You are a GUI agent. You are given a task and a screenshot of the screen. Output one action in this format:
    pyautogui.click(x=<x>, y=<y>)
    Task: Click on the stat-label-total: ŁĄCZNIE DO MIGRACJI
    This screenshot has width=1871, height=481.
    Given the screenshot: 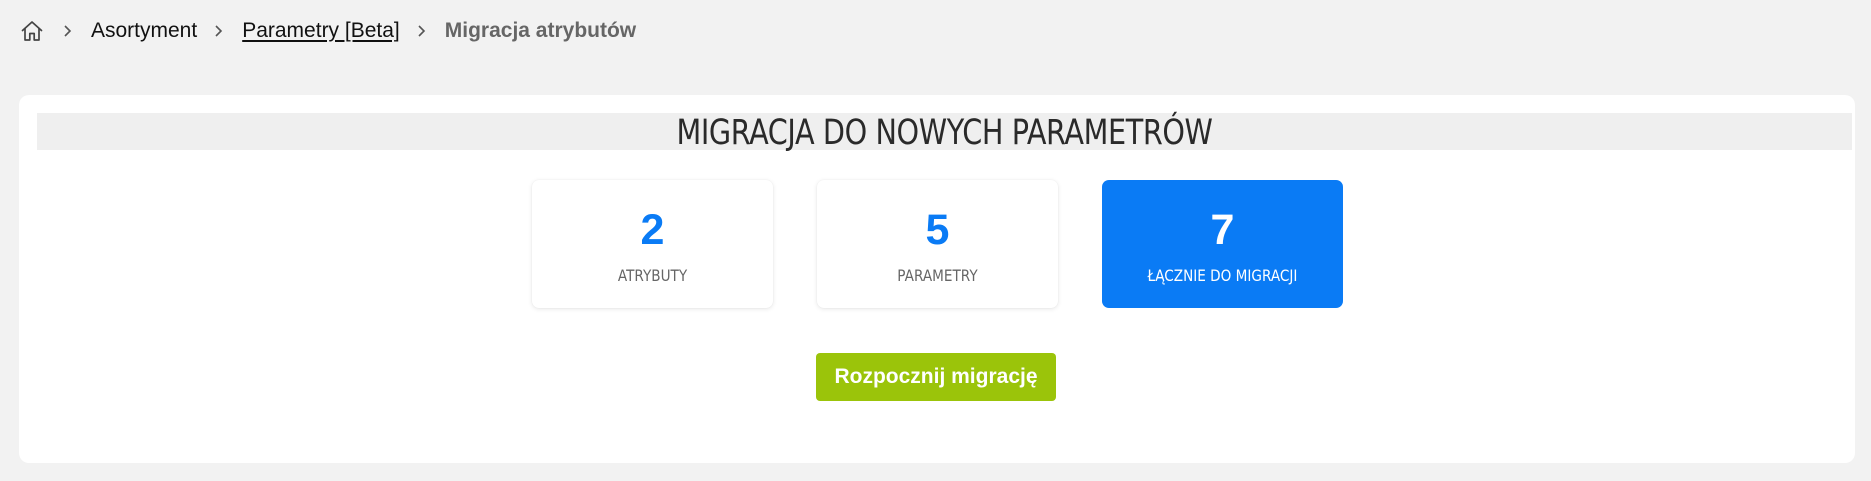 What is the action you would take?
    pyautogui.click(x=1222, y=275)
    